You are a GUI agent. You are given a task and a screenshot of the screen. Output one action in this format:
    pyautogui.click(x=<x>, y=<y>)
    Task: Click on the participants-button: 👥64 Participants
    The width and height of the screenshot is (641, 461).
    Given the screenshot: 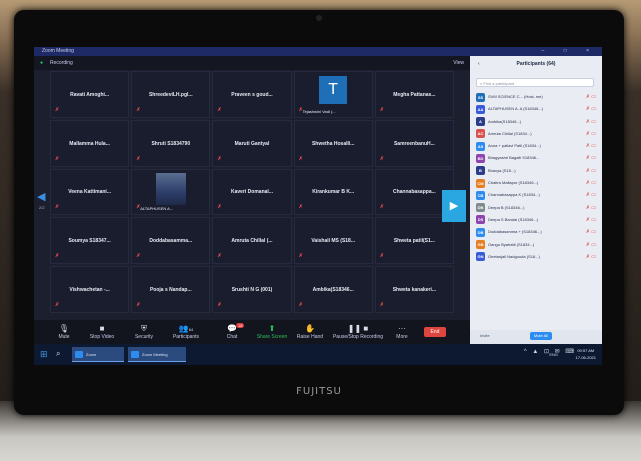 What is the action you would take?
    pyautogui.click(x=186, y=331)
    